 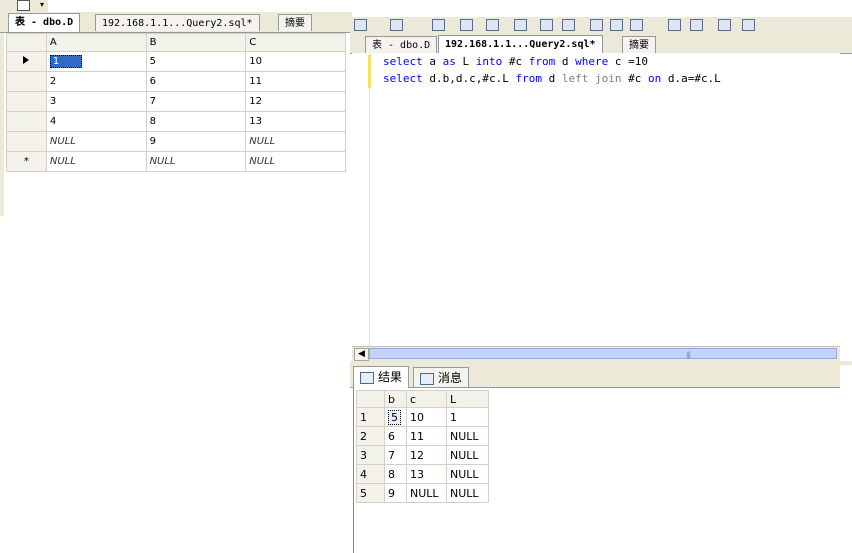 I want to click on row-number: 2, so click(x=370, y=436).